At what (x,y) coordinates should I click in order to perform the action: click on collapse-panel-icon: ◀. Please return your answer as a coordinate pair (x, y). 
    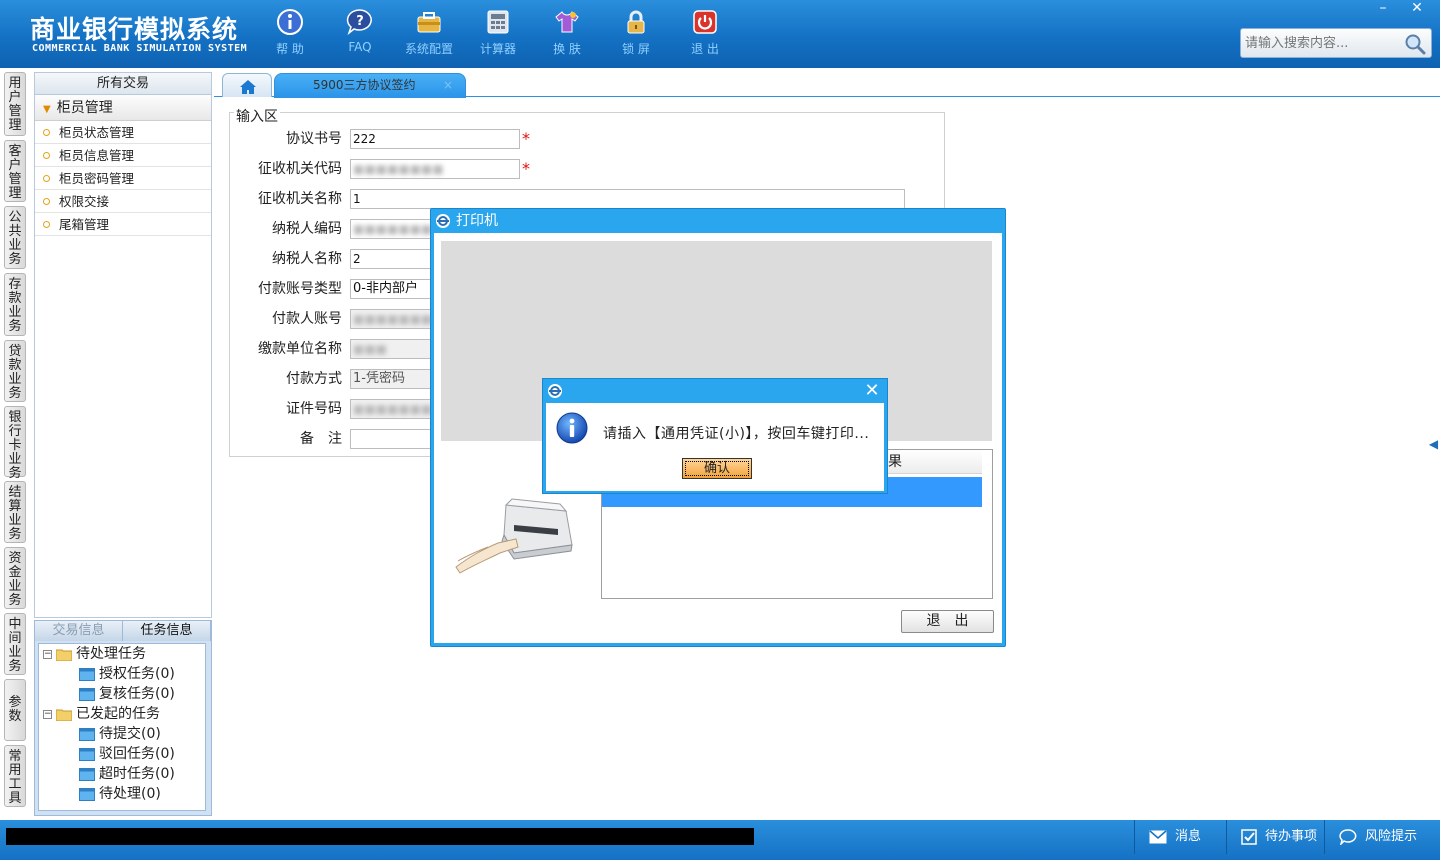
    Looking at the image, I should click on (1433, 444).